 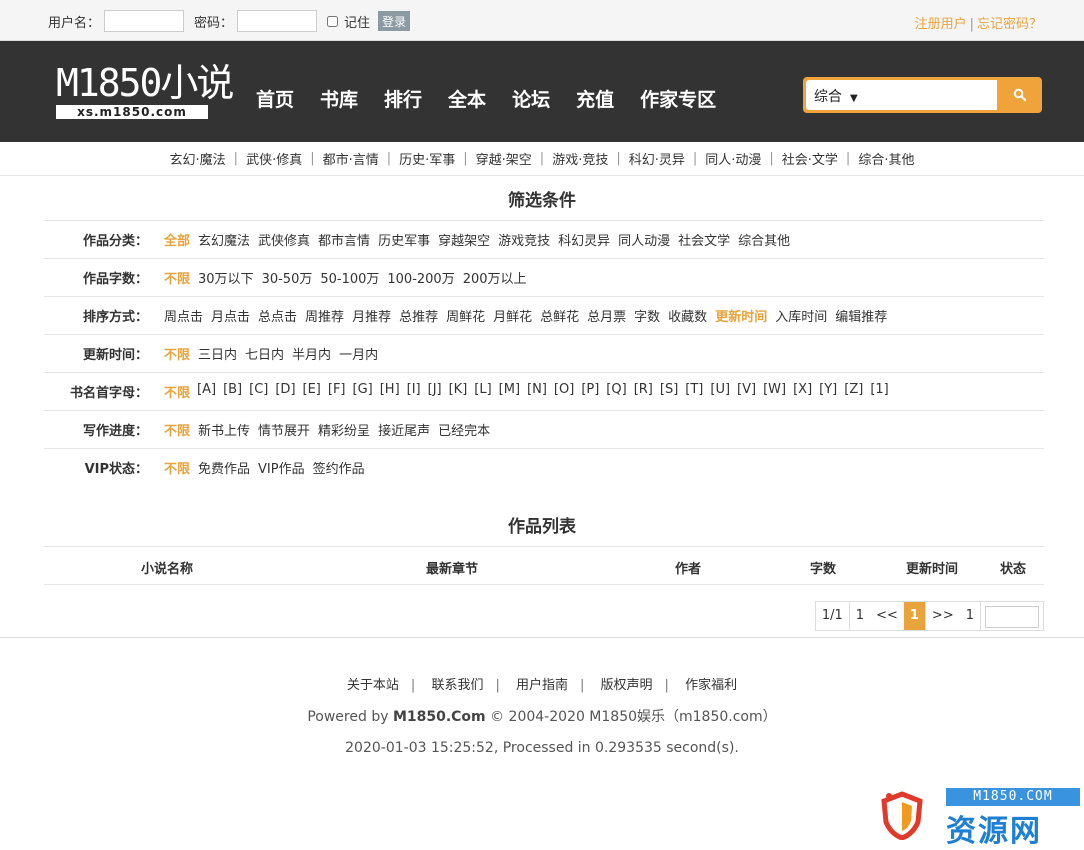 What do you see at coordinates (281, 467) in the screenshot?
I see `filter-option: VIP作品` at bounding box center [281, 467].